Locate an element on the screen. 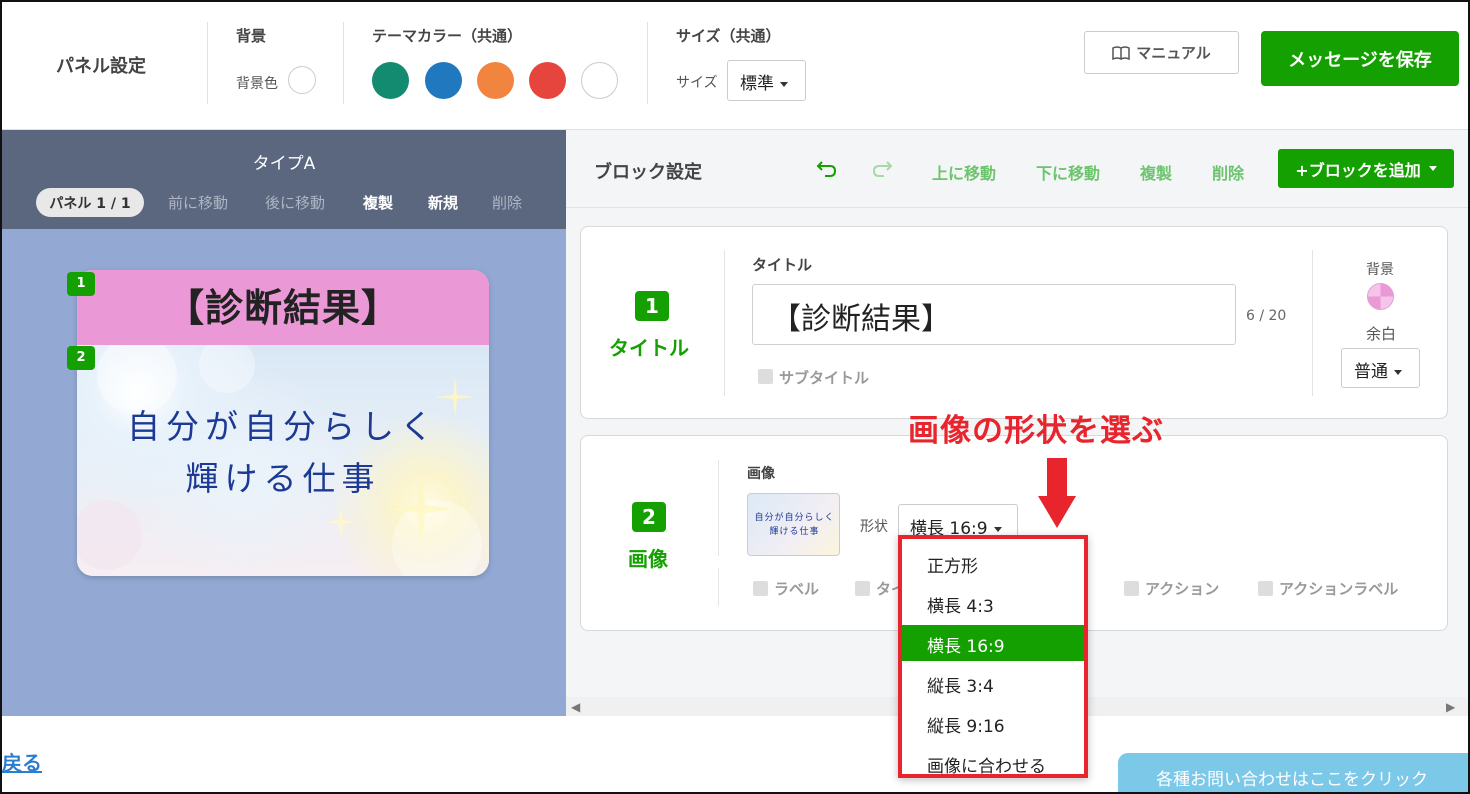  theme-color-orange is located at coordinates (495, 80).